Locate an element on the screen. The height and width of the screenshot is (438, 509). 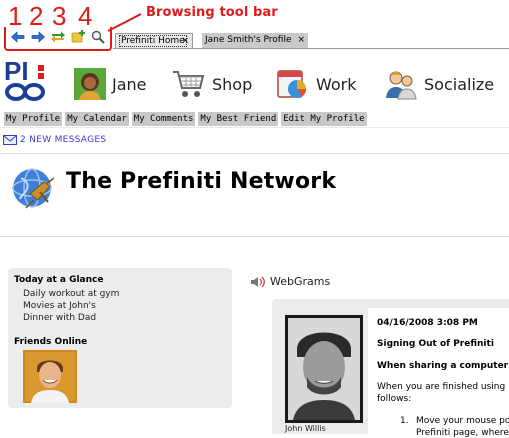
svg-text: PI is located at coordinates (16, 72).